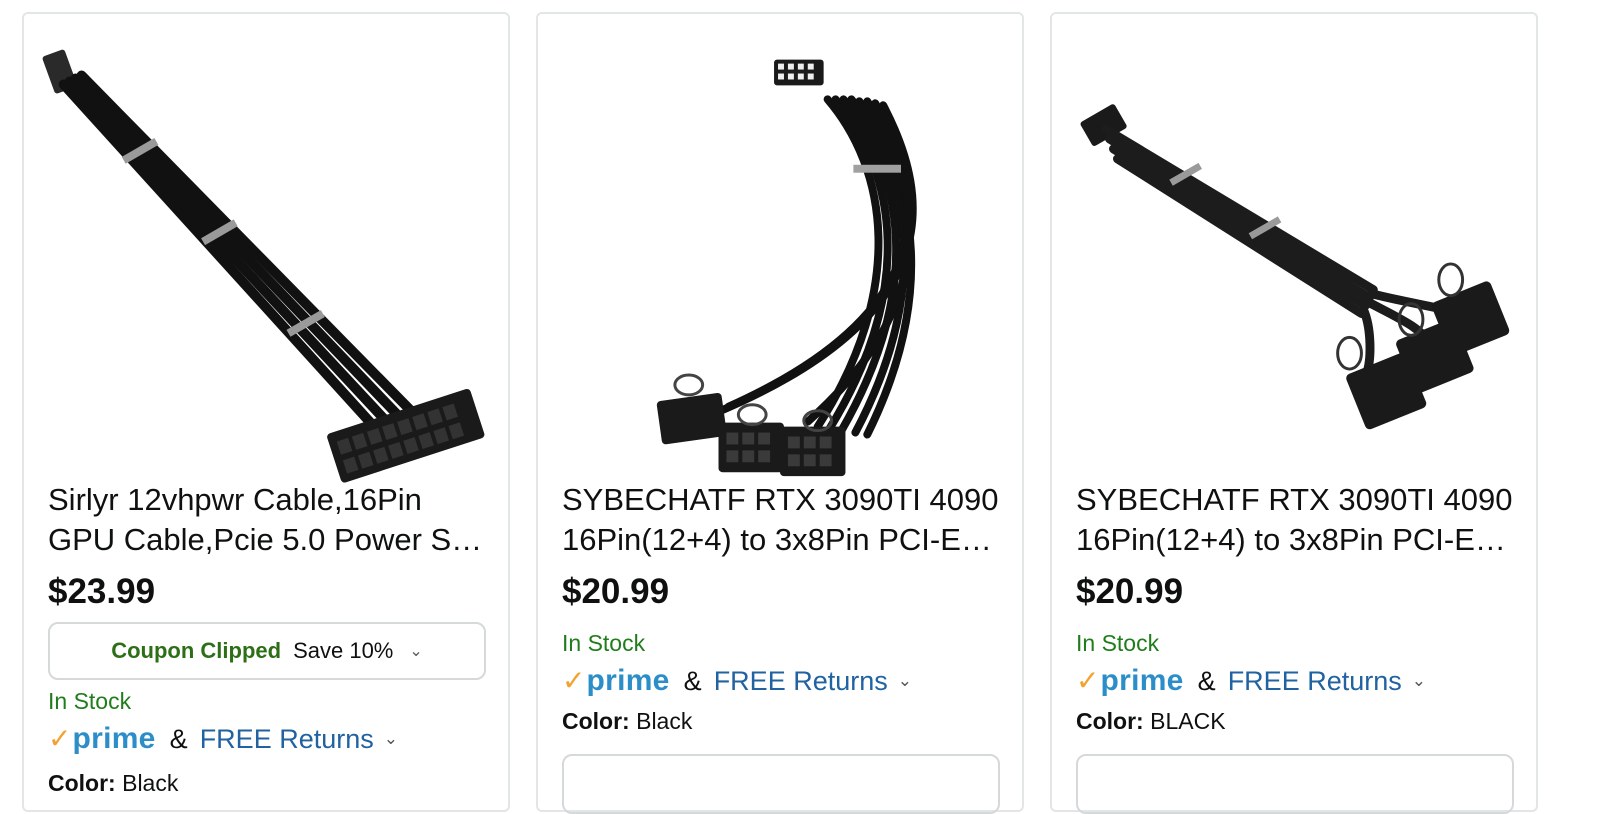 The image size is (1598, 814). I want to click on cable-image-straight-split, so click(1295, 267).